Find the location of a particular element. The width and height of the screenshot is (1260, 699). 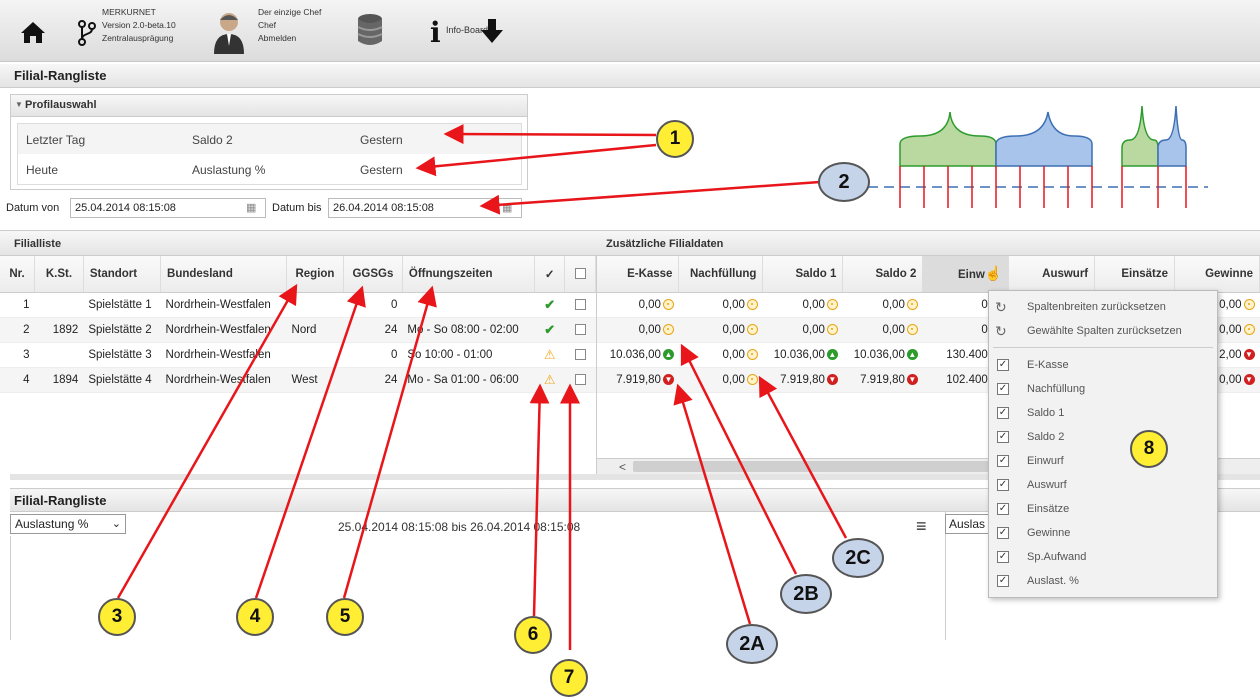

callout-6: 6 is located at coordinates (533, 635).